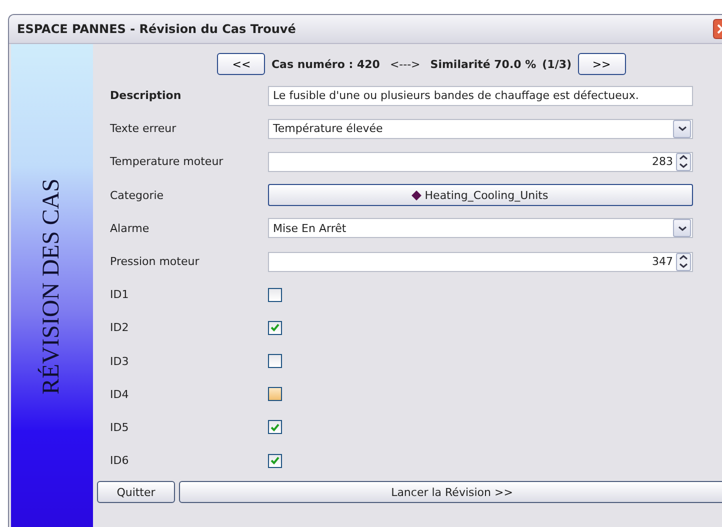  What do you see at coordinates (480, 128) in the screenshot?
I see `dropdown-field: Température élevée` at bounding box center [480, 128].